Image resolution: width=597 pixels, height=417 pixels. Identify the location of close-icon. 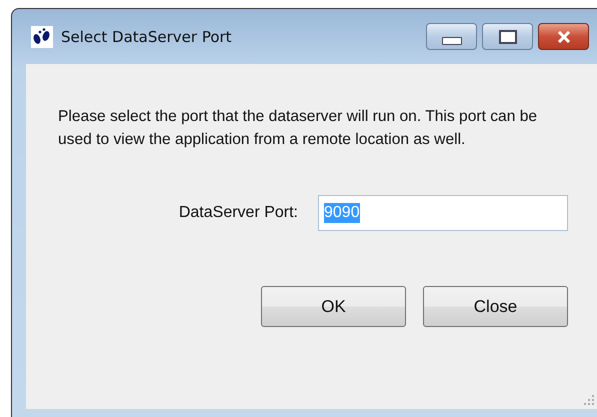
(564, 36).